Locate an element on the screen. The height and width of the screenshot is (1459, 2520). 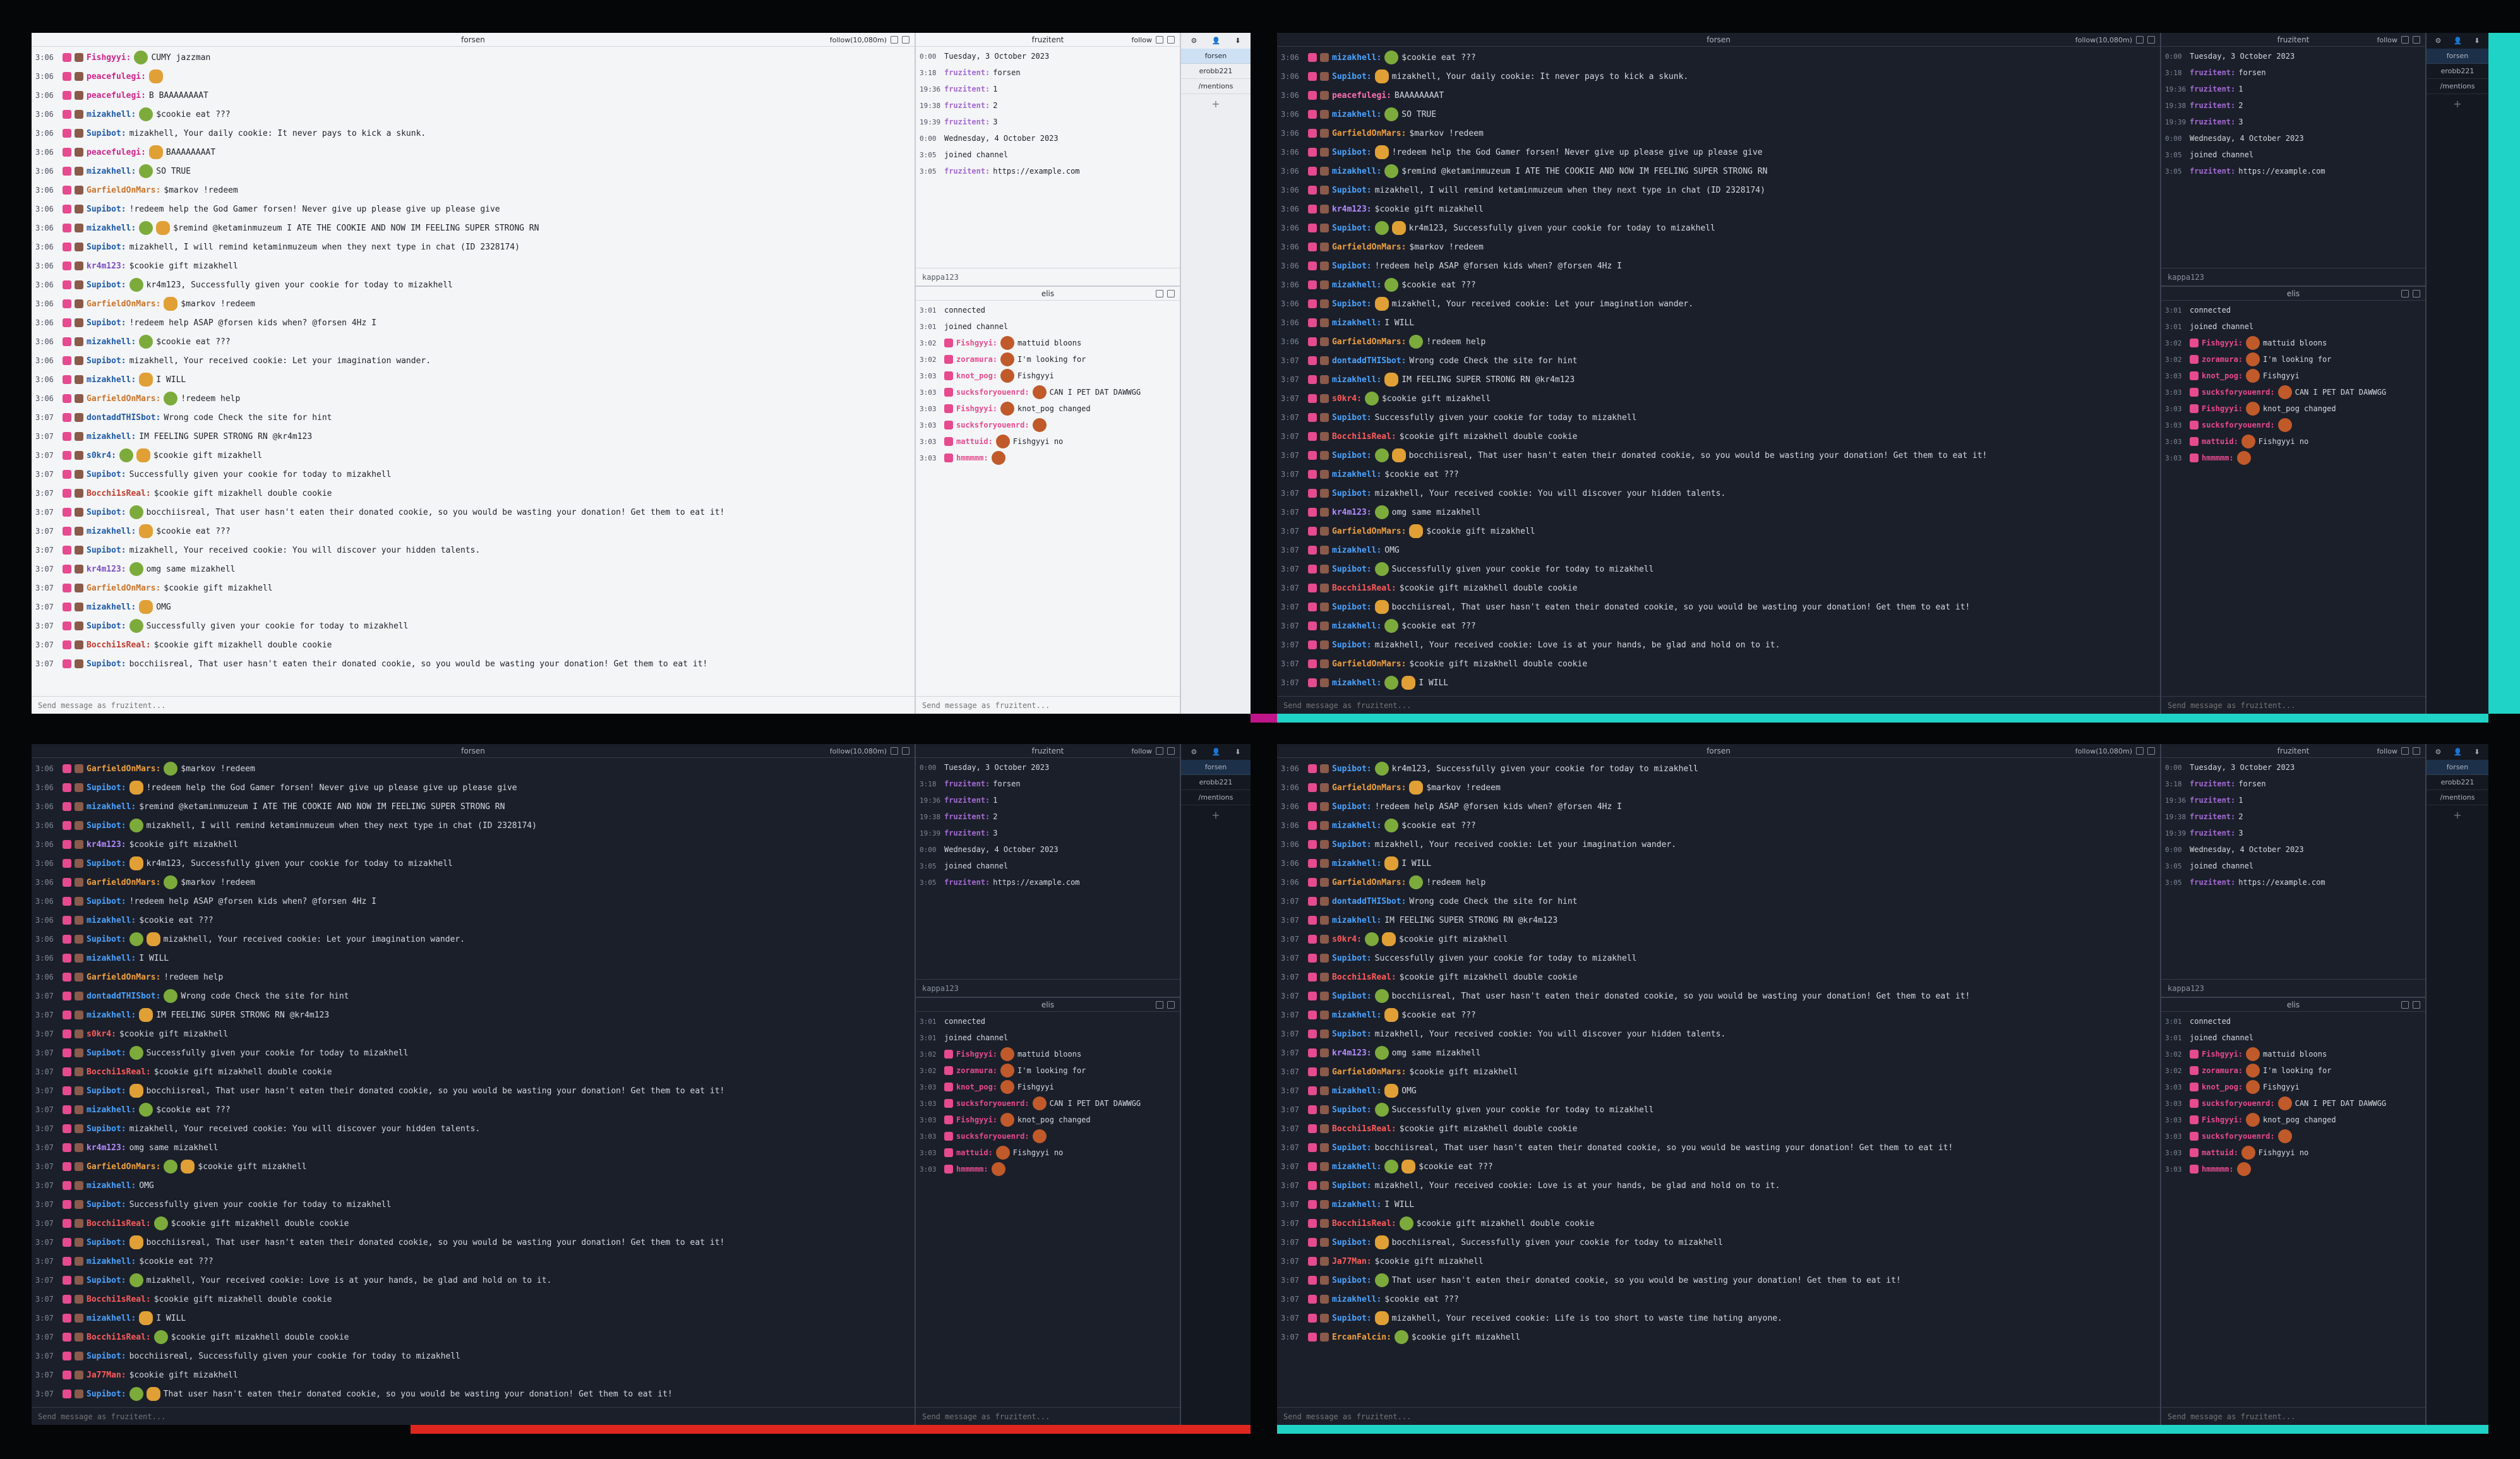
message-username: zoramura: is located at coordinates (976, 359).